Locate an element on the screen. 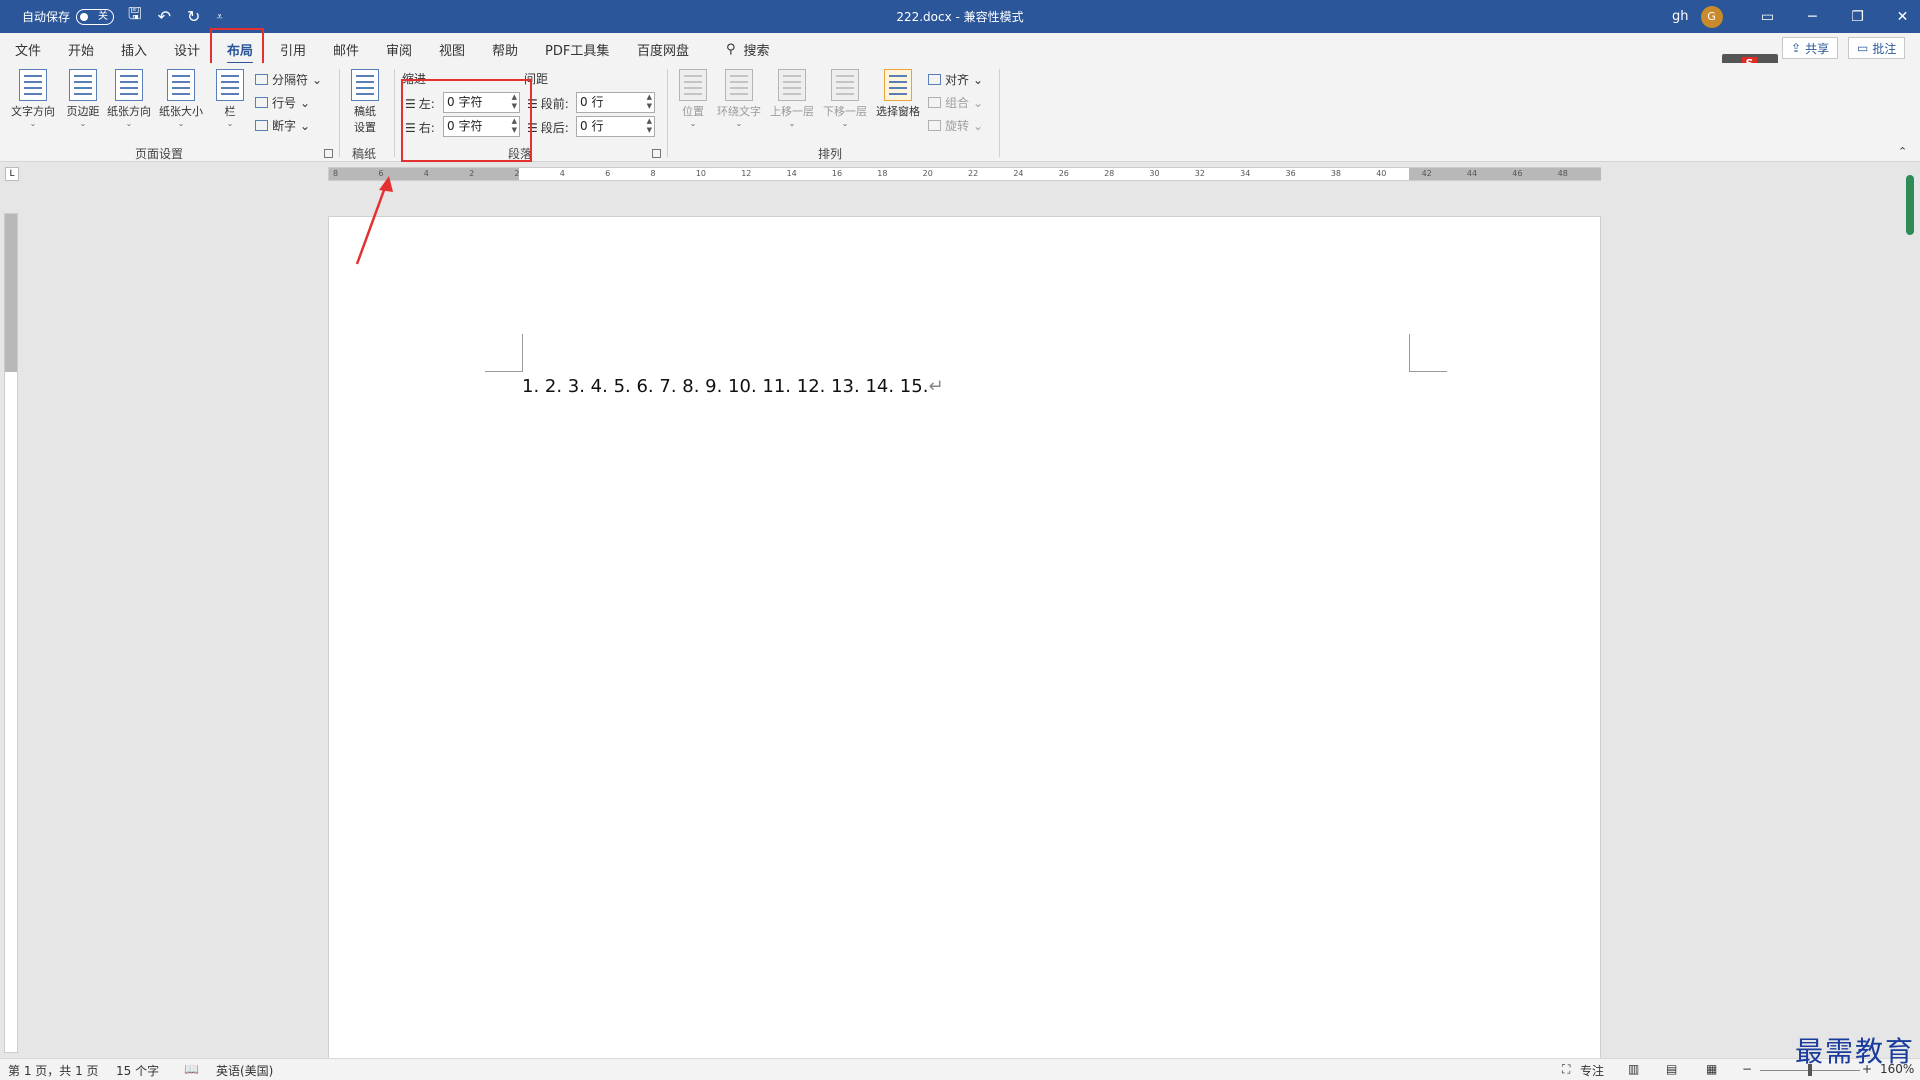 The height and width of the screenshot is (1080, 1920). comments-button: ▭ 批注 is located at coordinates (1877, 48).